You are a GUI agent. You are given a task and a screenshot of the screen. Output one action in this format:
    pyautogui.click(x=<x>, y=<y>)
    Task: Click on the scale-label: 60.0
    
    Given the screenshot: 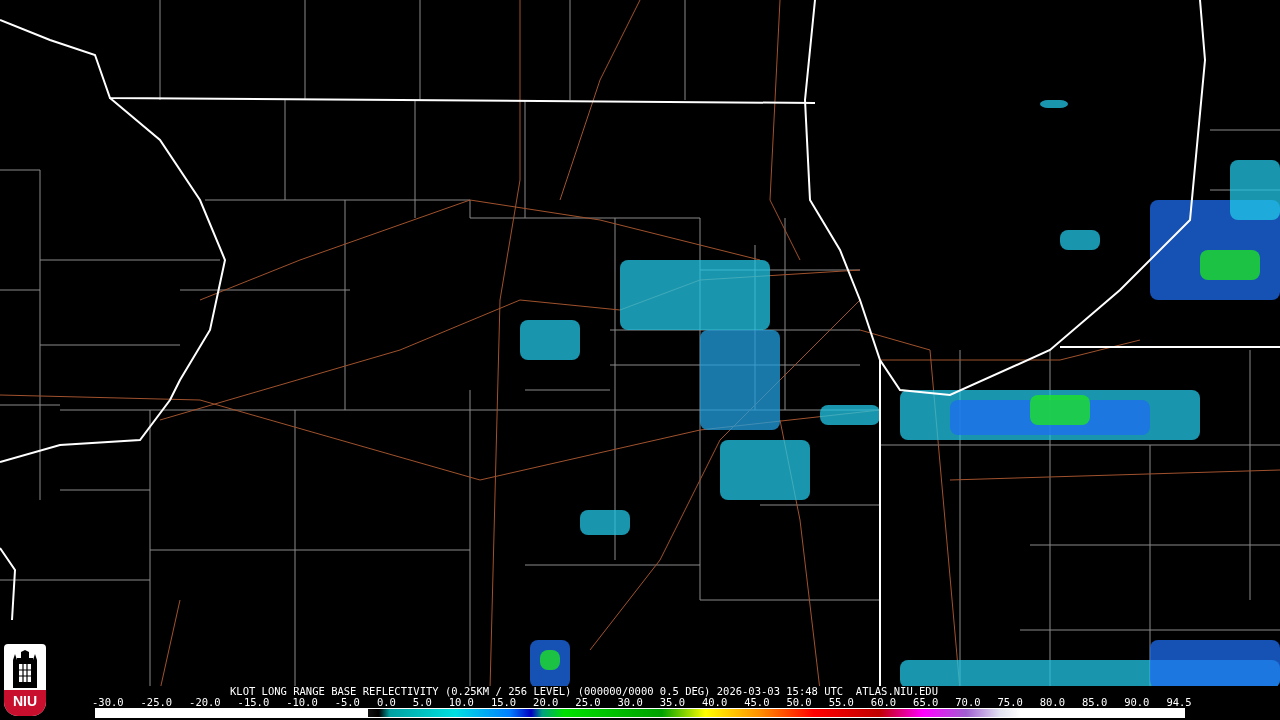 What is the action you would take?
    pyautogui.click(x=883, y=702)
    